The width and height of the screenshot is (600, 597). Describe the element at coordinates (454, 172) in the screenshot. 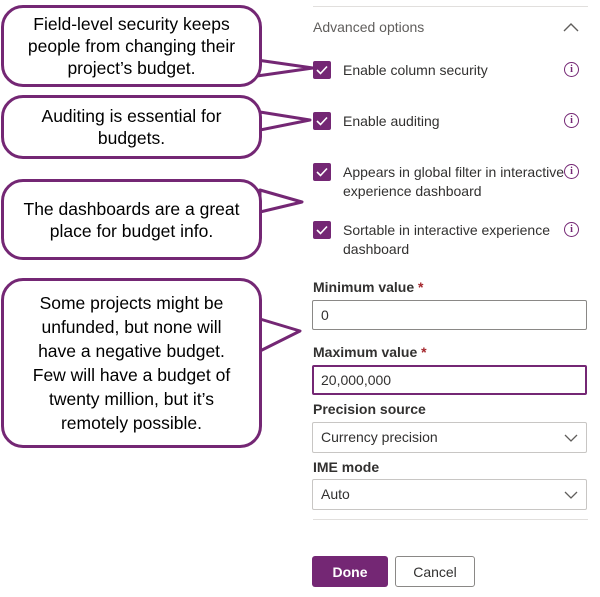

I see `global-filter-label-line1: Appears in global filter in interactive` at that location.